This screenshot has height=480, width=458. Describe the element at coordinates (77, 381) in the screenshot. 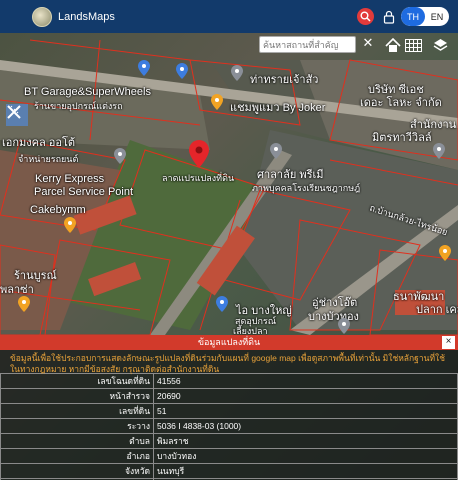

I see `field-label: เลขโฉนดที่ดิน` at that location.